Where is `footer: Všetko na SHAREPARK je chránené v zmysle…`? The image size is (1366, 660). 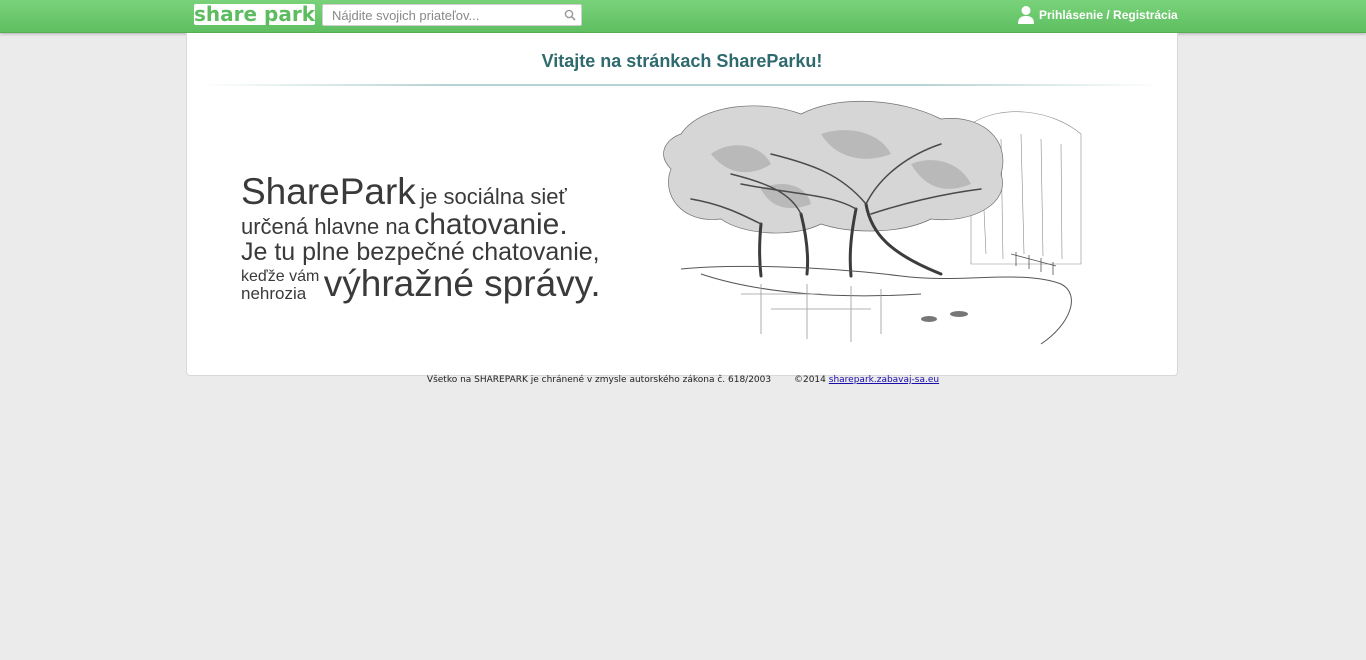
footer: Všetko na SHAREPARK je chránené v zmysle… is located at coordinates (683, 380).